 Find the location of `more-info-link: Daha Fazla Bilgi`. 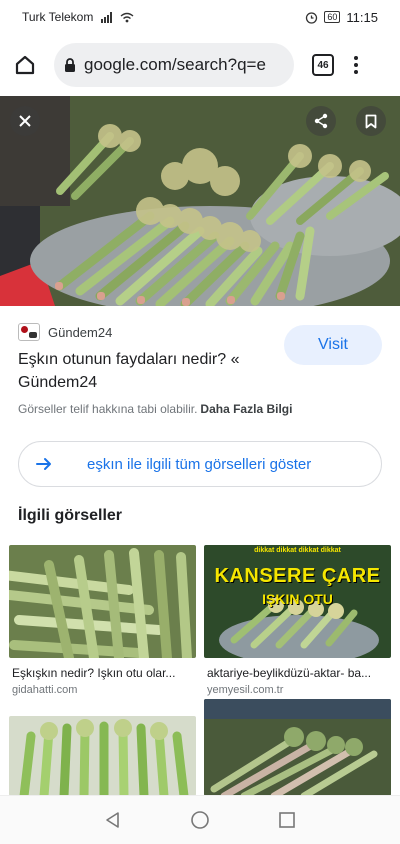

more-info-link: Daha Fazla Bilgi is located at coordinates (246, 409).